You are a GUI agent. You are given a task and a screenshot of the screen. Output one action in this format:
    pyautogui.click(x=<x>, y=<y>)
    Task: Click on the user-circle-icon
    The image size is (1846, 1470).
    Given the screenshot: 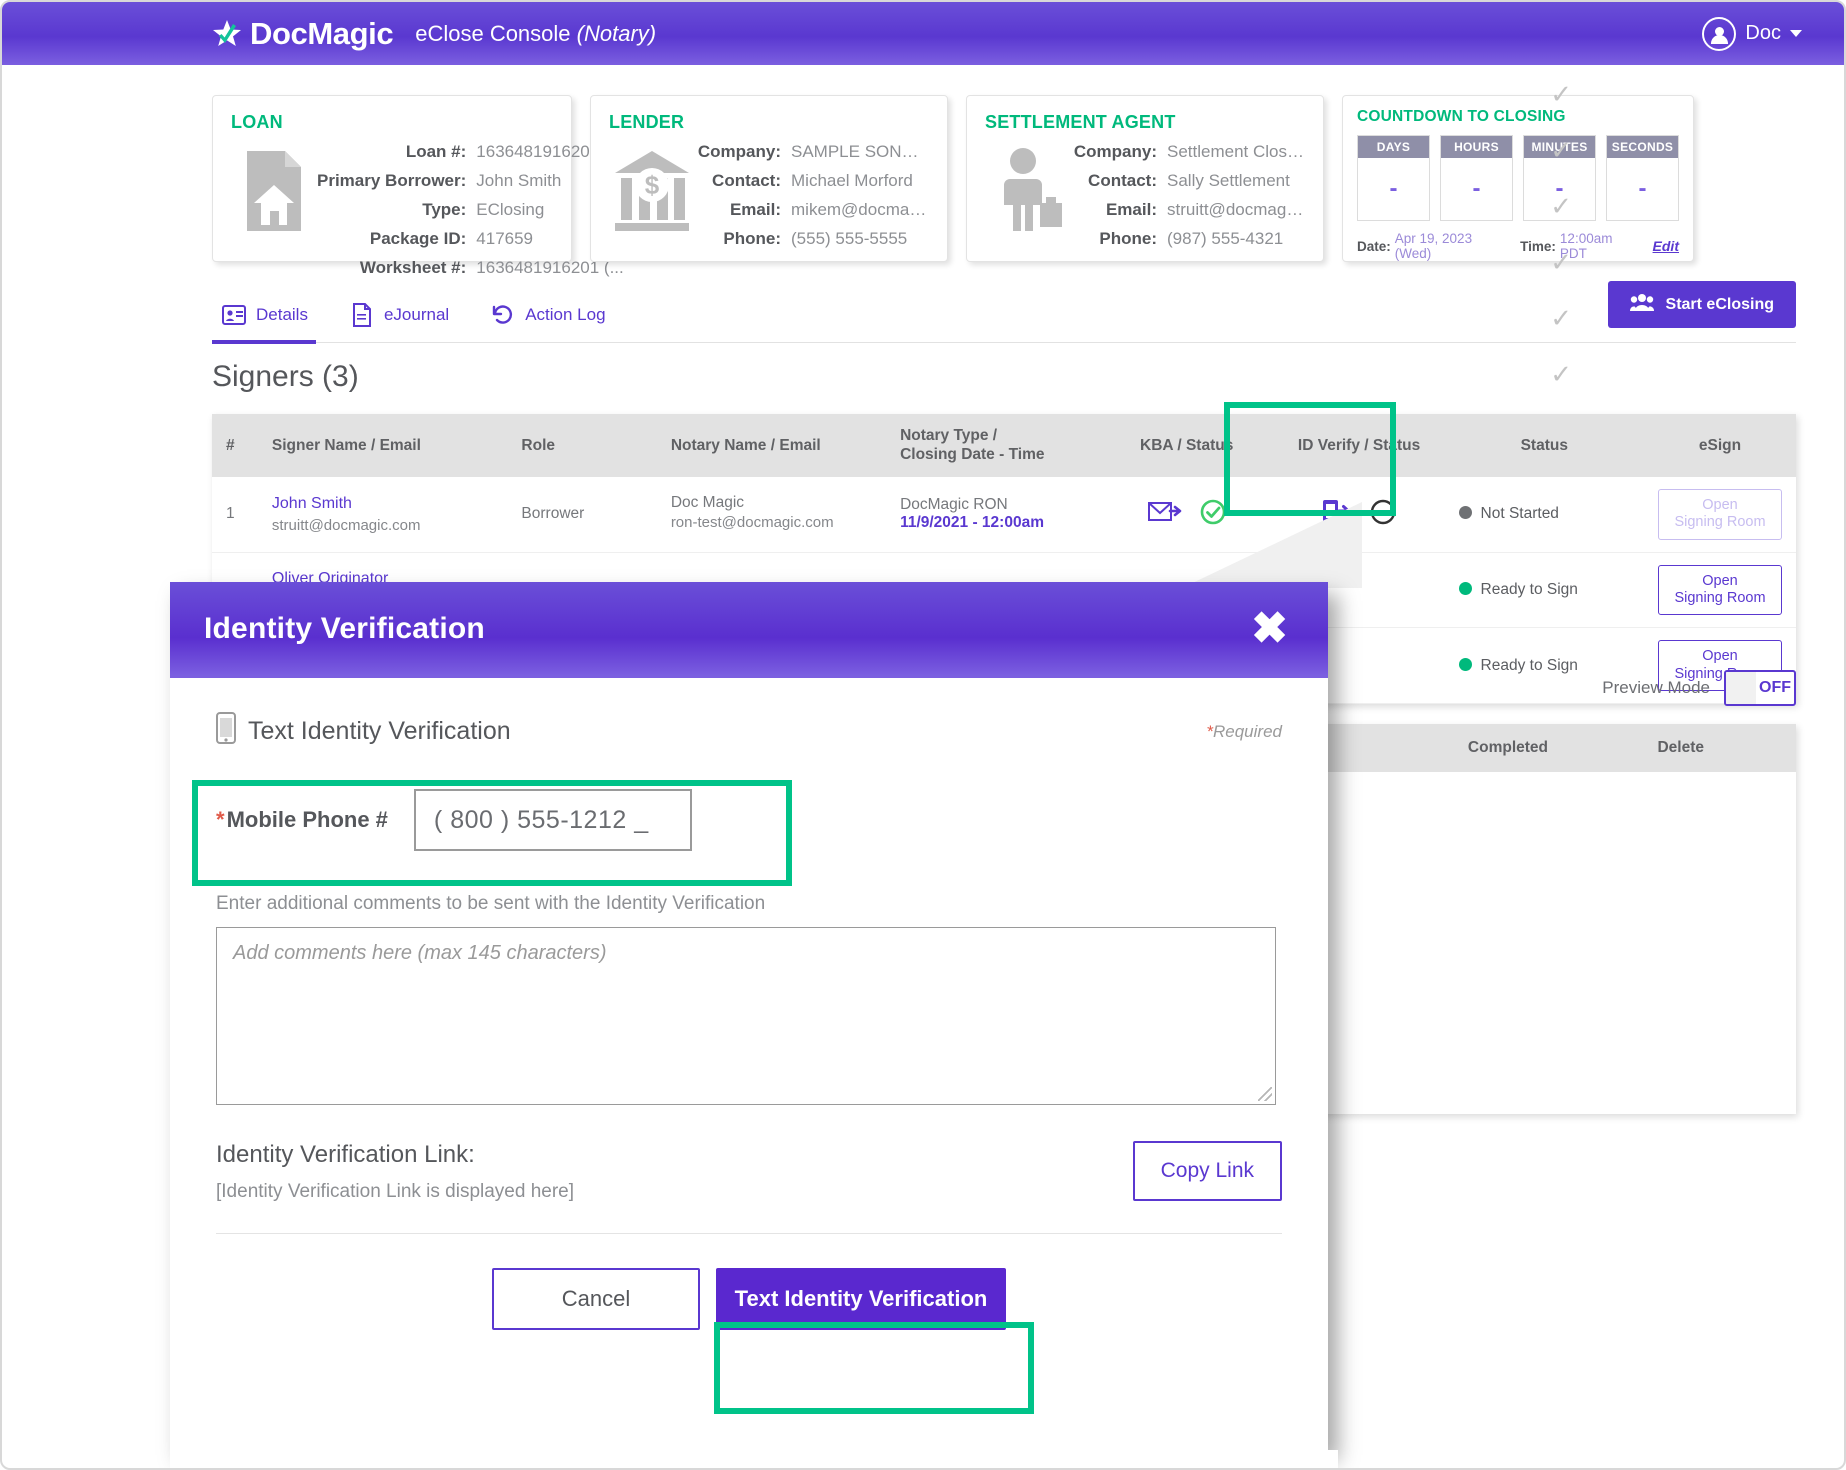 What is the action you would take?
    pyautogui.click(x=1719, y=33)
    